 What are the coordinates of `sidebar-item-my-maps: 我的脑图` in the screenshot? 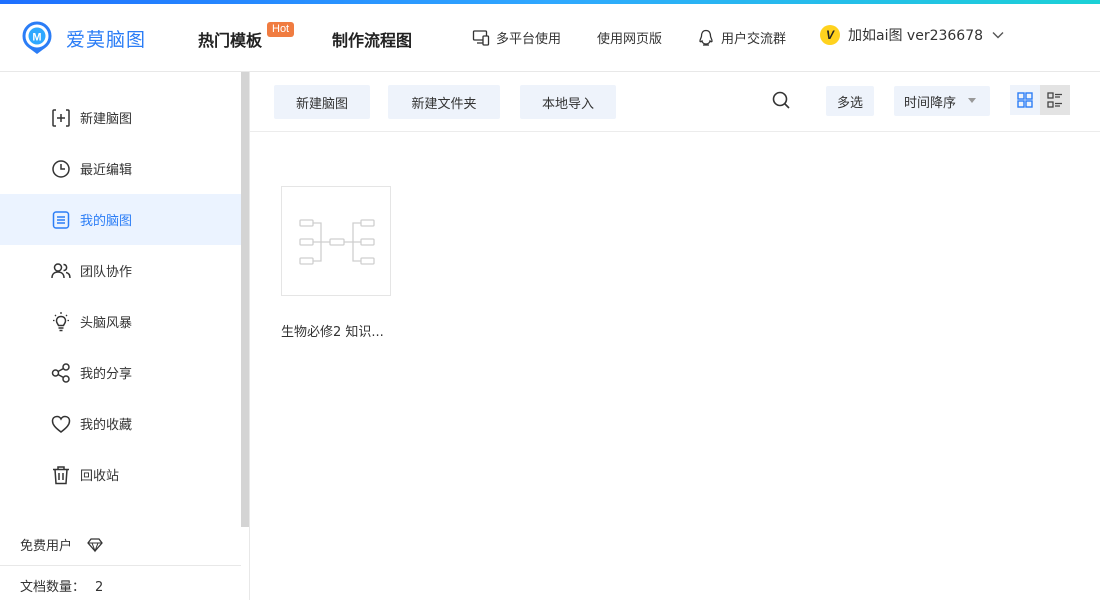 It's located at (120, 219).